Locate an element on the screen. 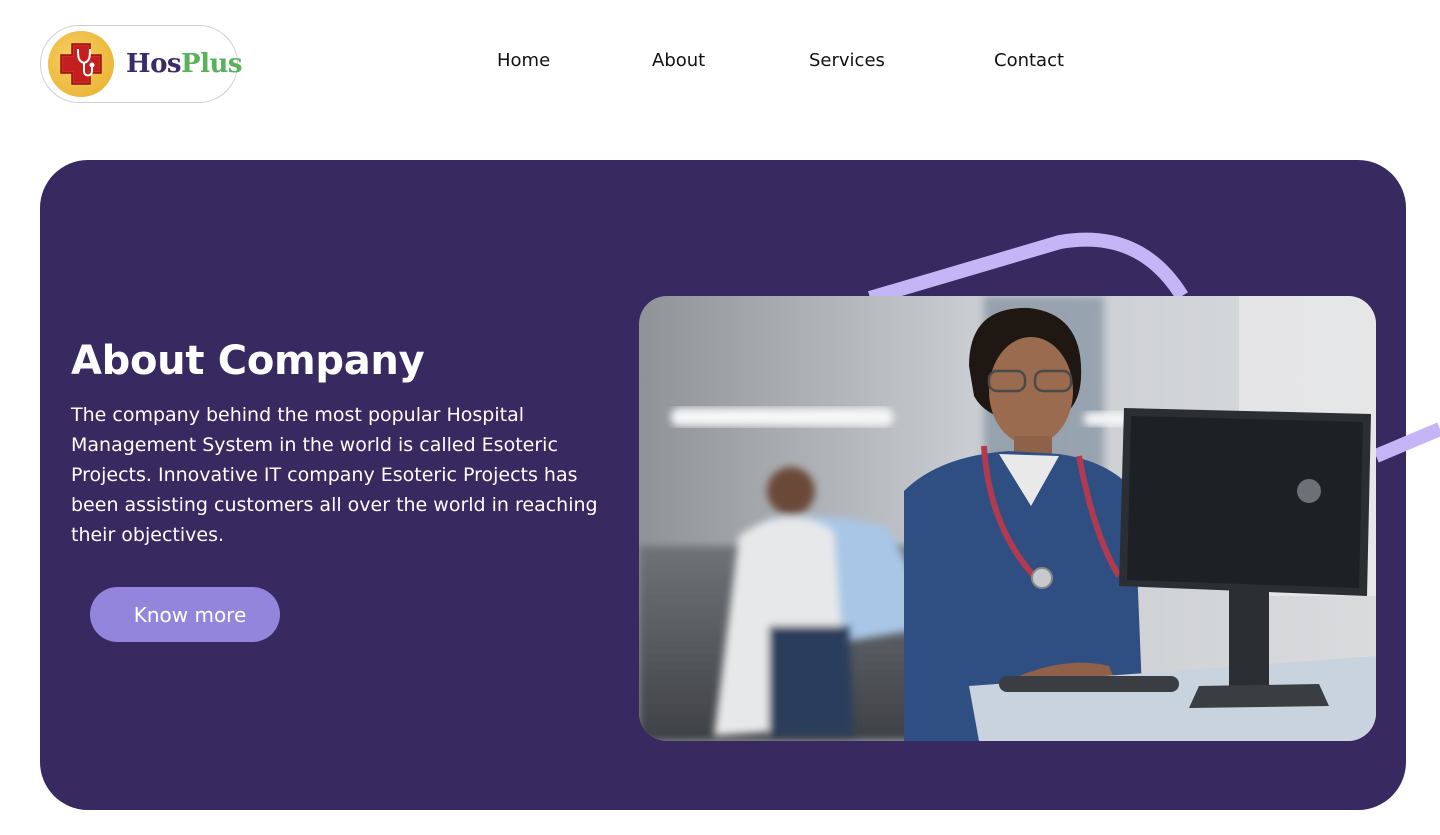 The image size is (1440, 835). brand-wordmark: HosPlus is located at coordinates (184, 64).